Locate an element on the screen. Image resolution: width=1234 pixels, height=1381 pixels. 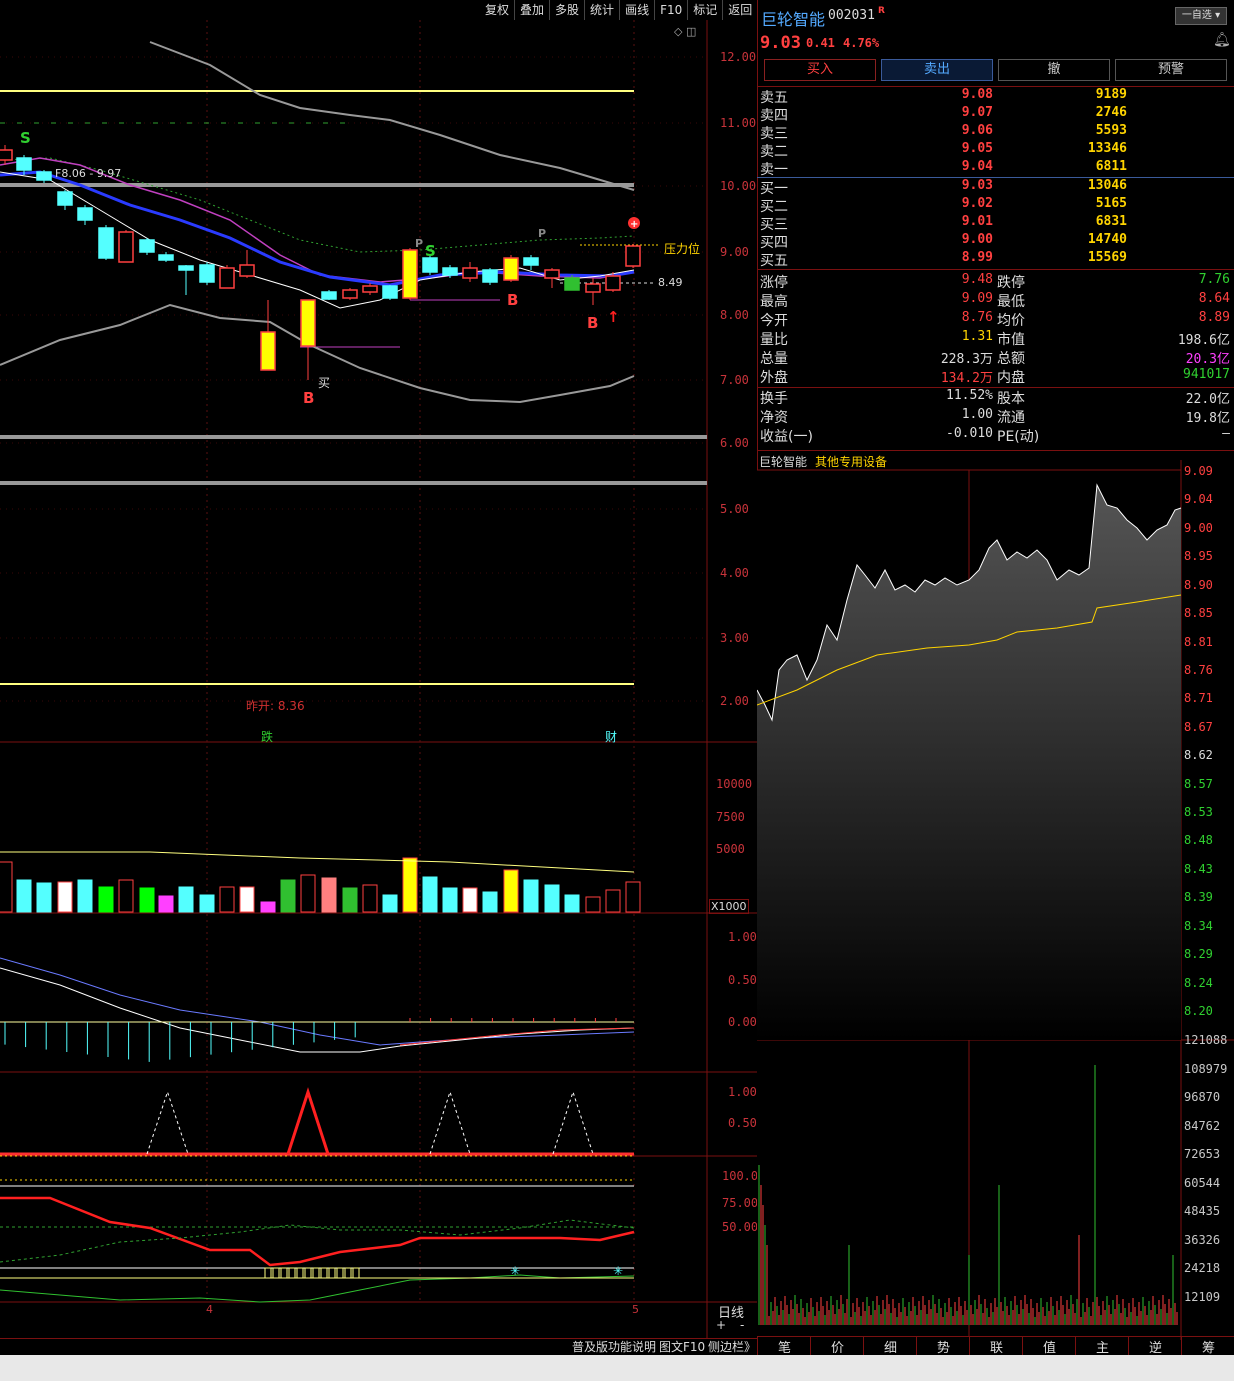
order-volume: 9189 is located at coordinates (1111, 94).